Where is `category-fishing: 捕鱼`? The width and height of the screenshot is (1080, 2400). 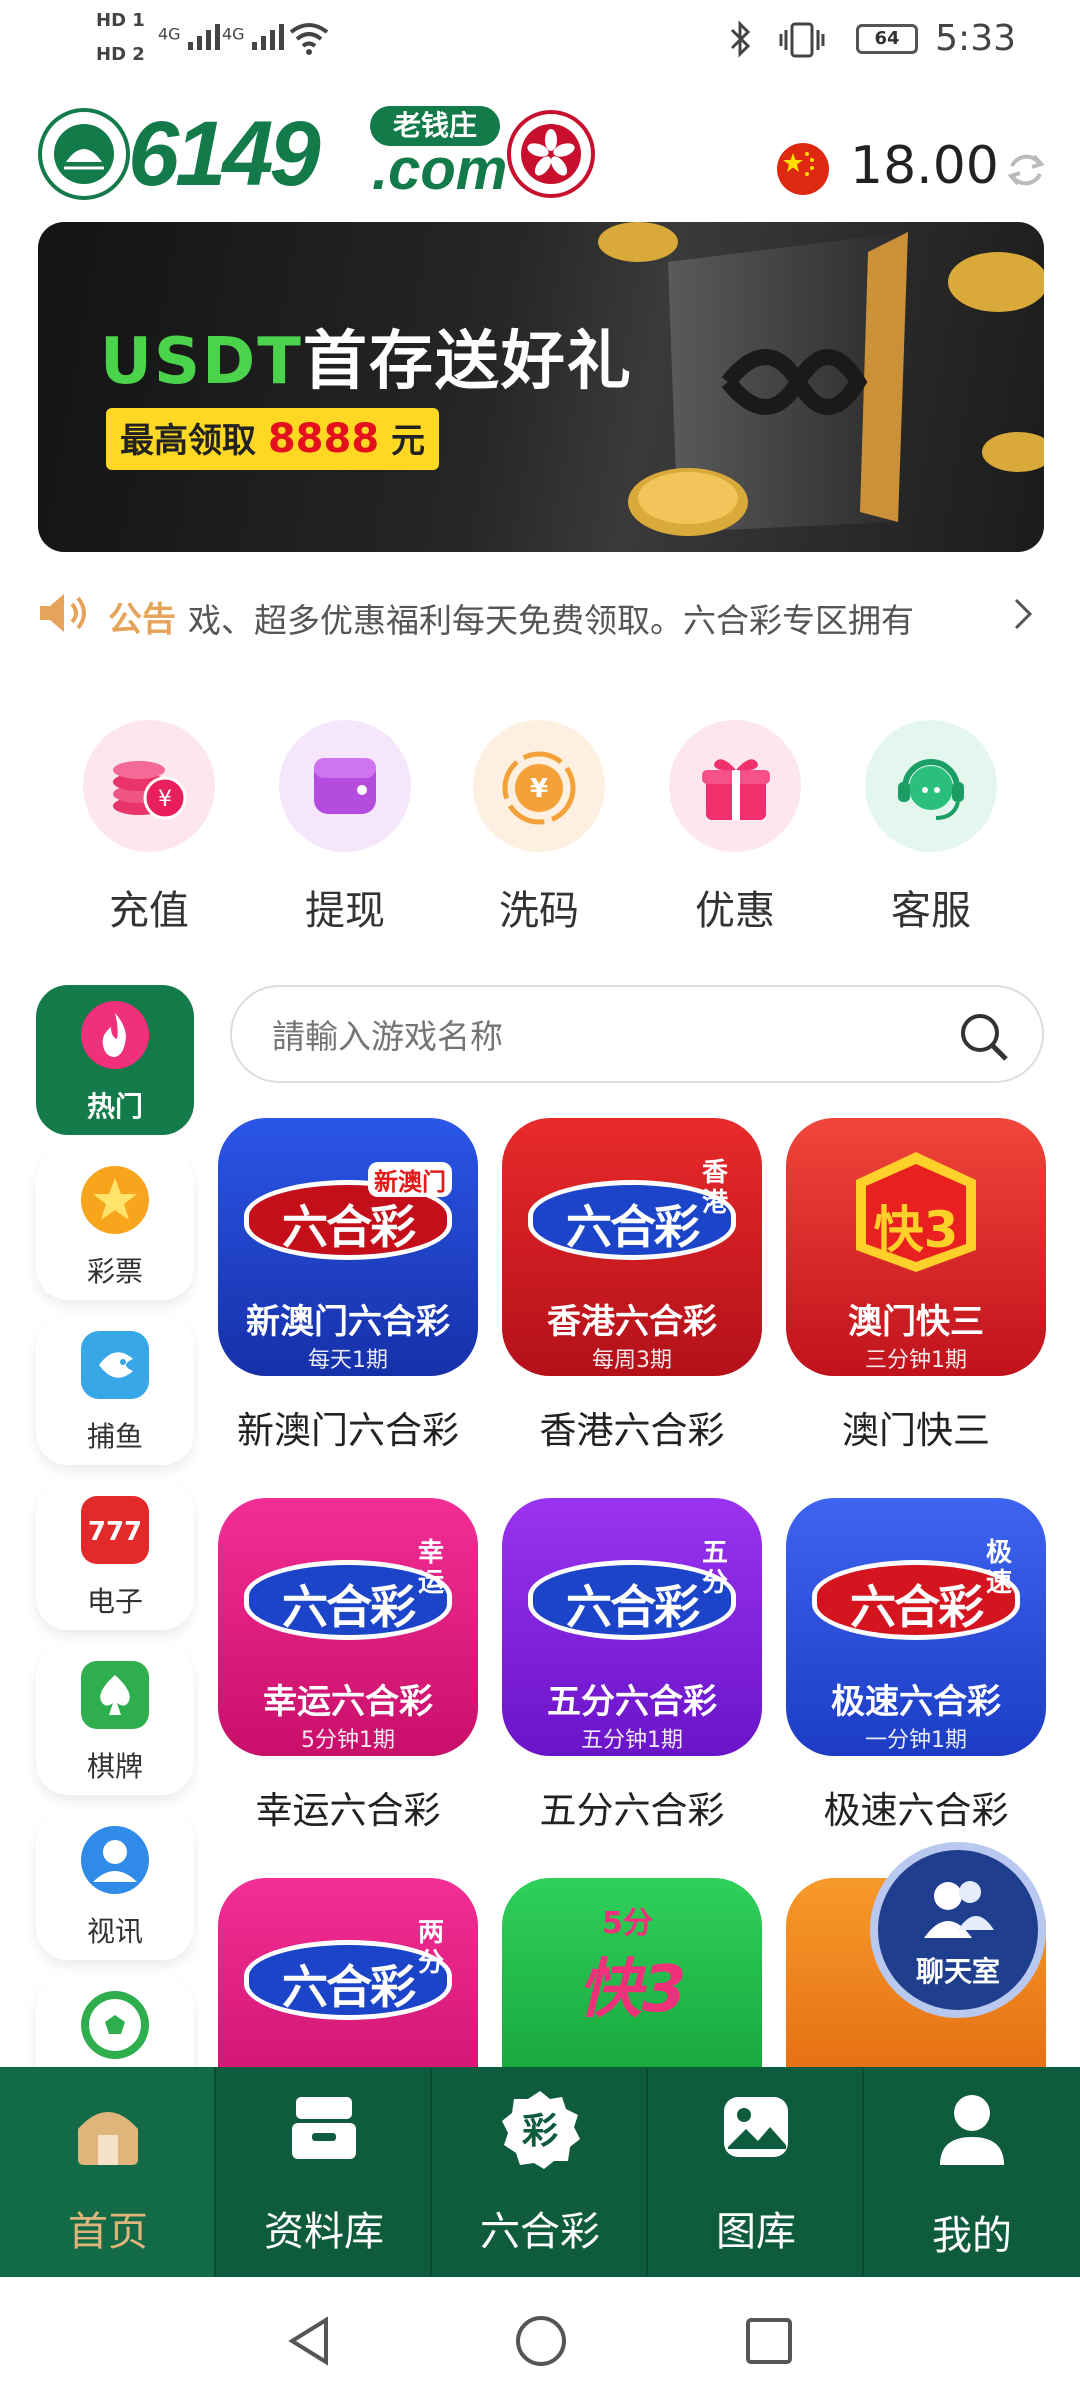 category-fishing: 捕鱼 is located at coordinates (115, 1390).